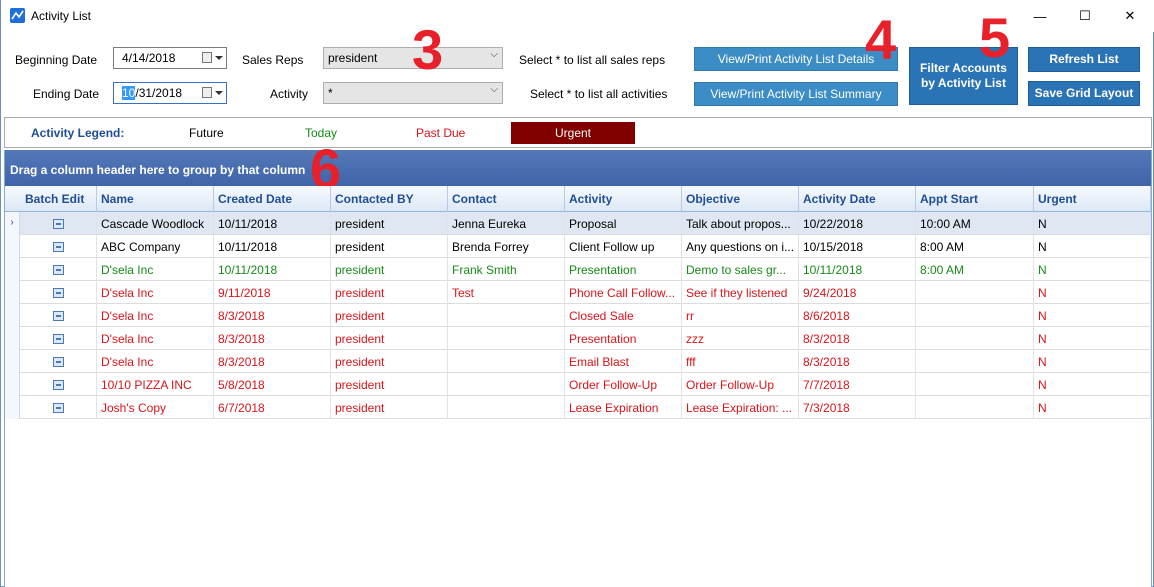 This screenshot has height=587, width=1154. I want to click on cell-appt-start: 10:00 AM, so click(975, 223).